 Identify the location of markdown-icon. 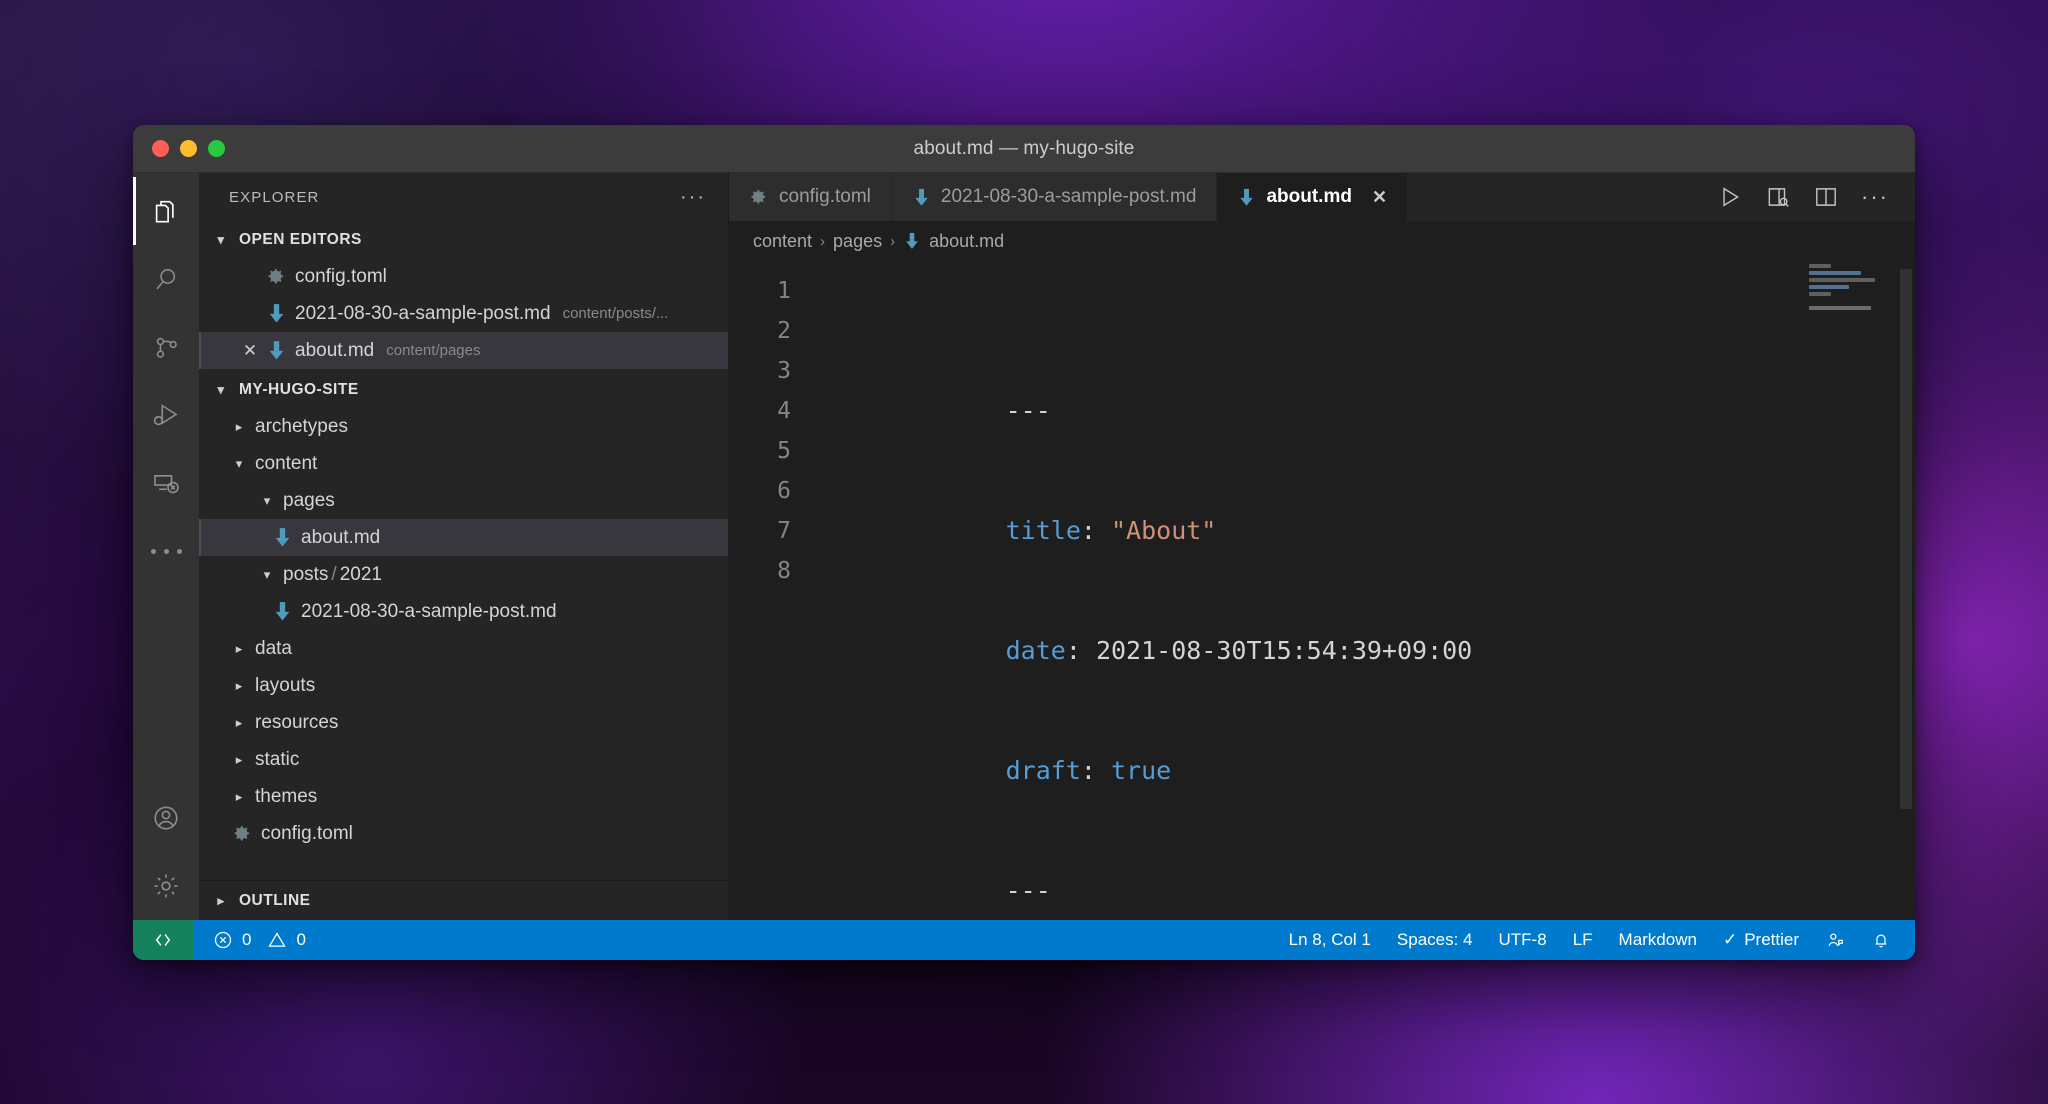
(1246, 197).